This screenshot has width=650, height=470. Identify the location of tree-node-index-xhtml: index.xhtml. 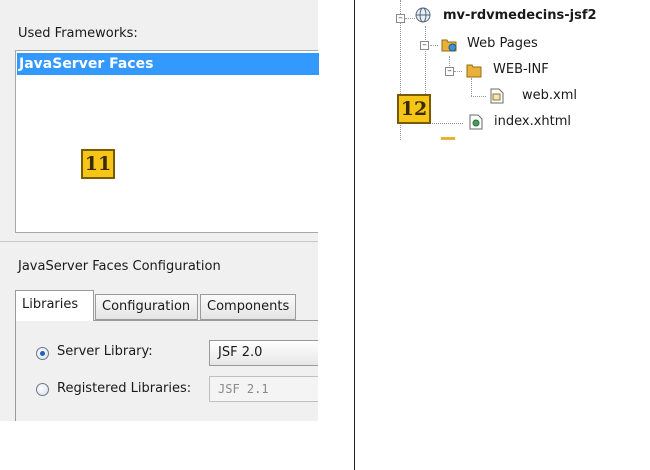
(532, 121).